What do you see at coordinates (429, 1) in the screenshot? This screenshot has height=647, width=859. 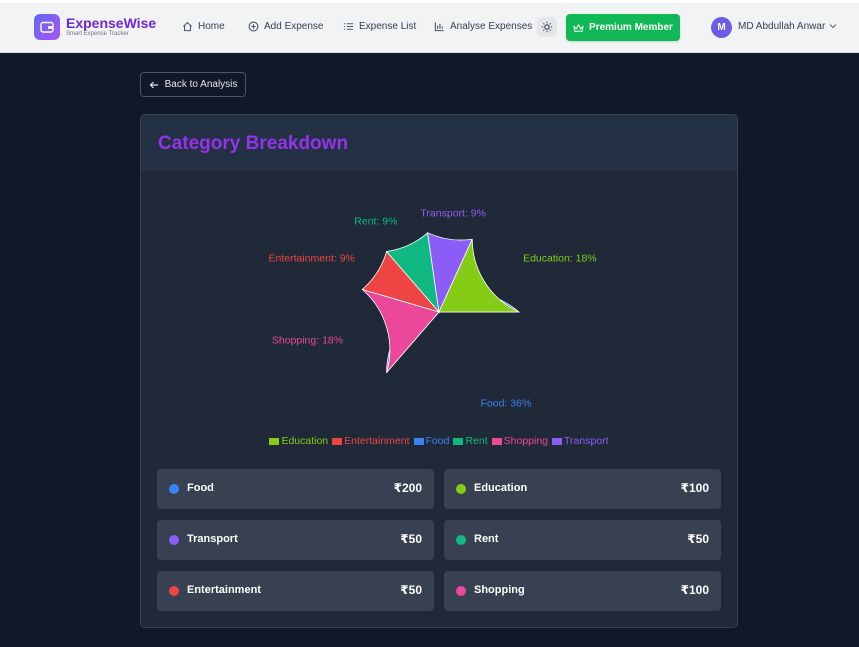 I see `browser-edge` at bounding box center [429, 1].